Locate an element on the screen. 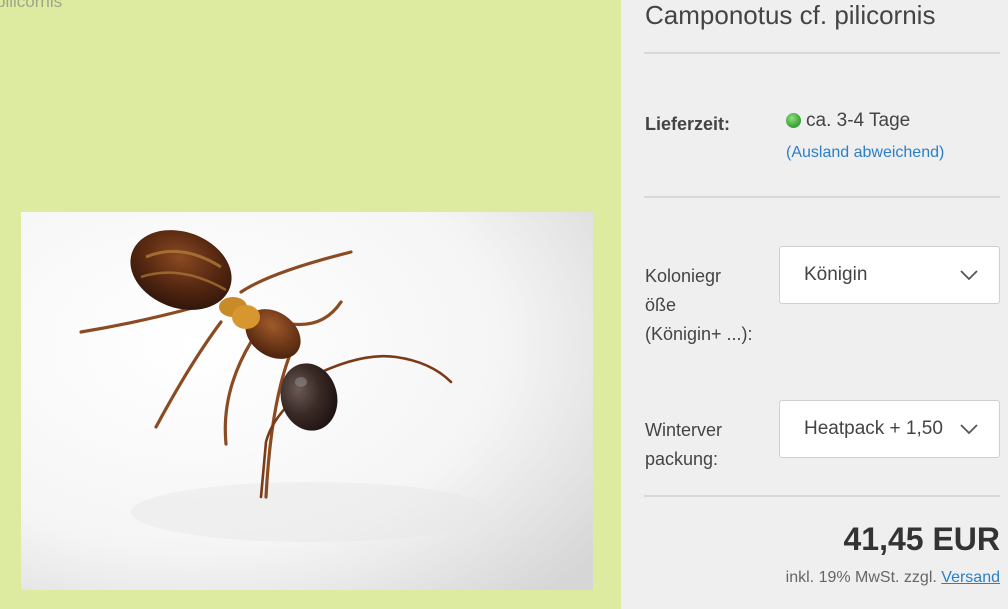  availability-dot-icon is located at coordinates (793, 120).